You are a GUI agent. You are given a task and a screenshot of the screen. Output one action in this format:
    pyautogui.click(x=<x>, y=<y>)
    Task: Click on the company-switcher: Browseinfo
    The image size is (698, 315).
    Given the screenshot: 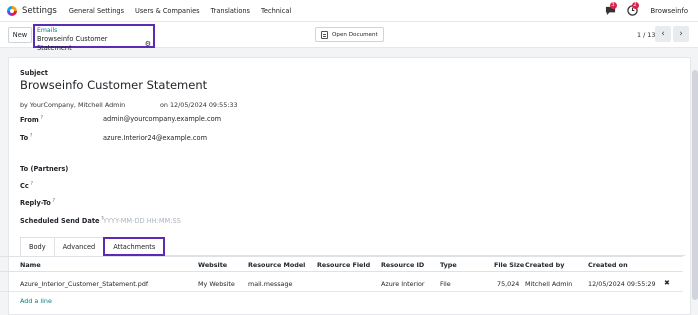 What is the action you would take?
    pyautogui.click(x=670, y=11)
    